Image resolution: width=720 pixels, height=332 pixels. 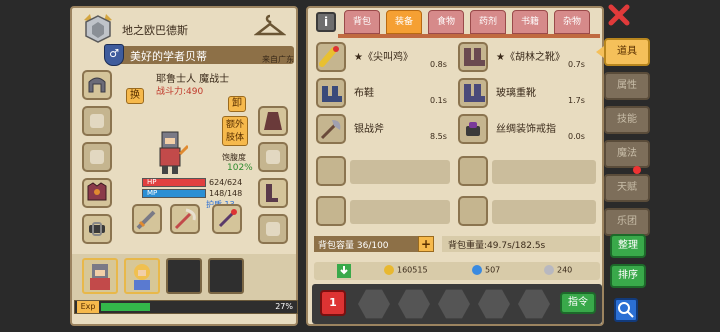 I want to click on mage-portrait-icon, so click(x=142, y=277).